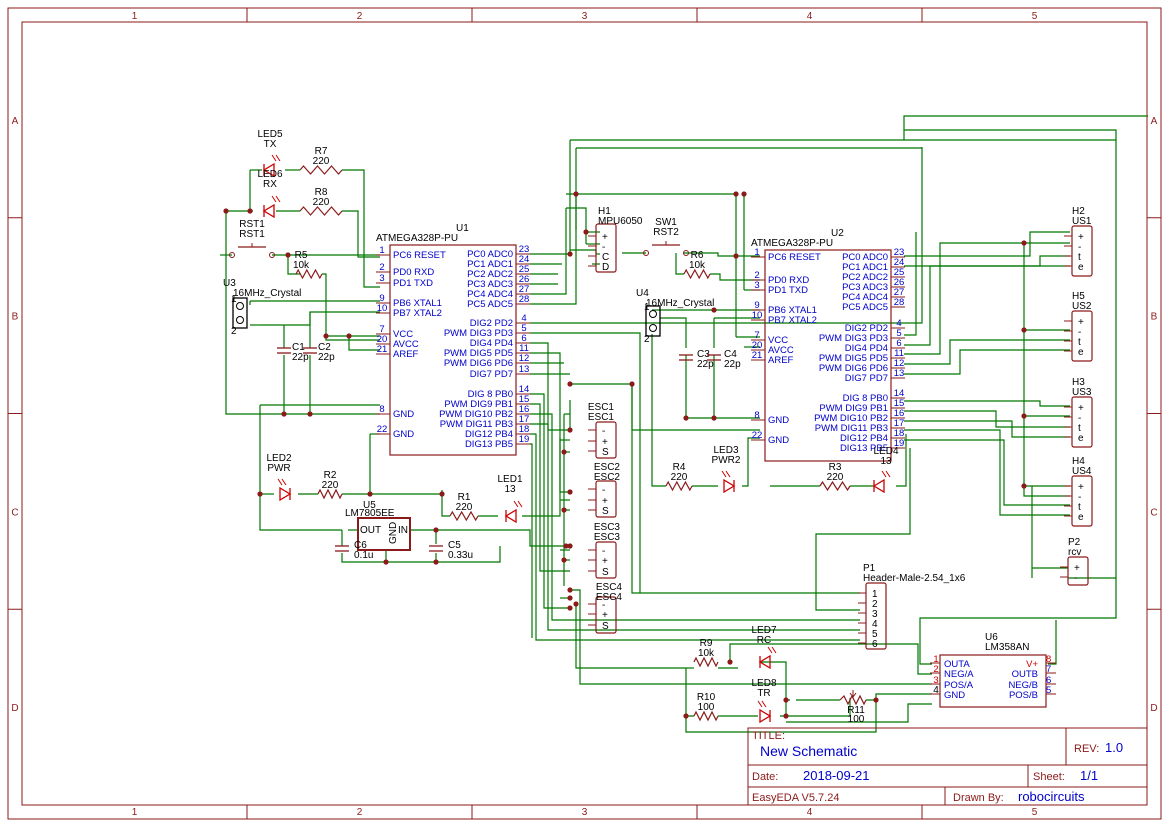 Image resolution: width=1169 pixels, height=827 pixels. I want to click on h5-us2: H5US2+-te, so click(1078, 326).